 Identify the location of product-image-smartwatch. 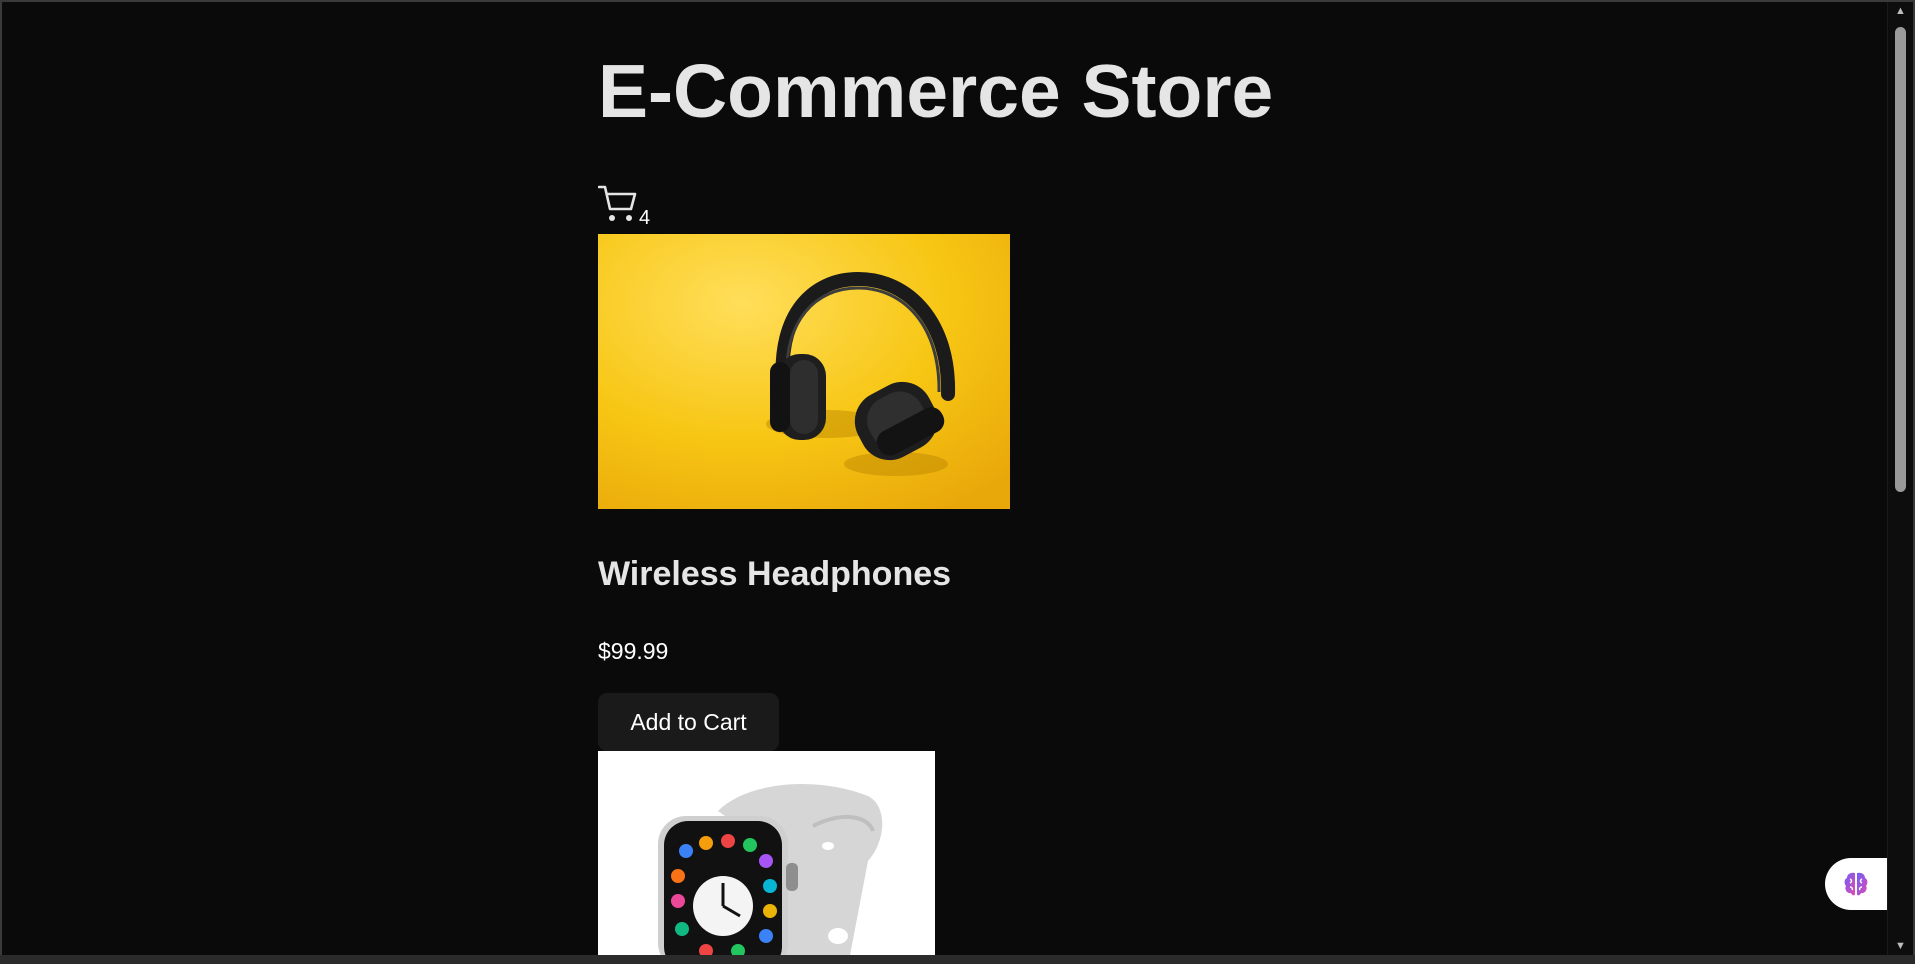
(766, 853).